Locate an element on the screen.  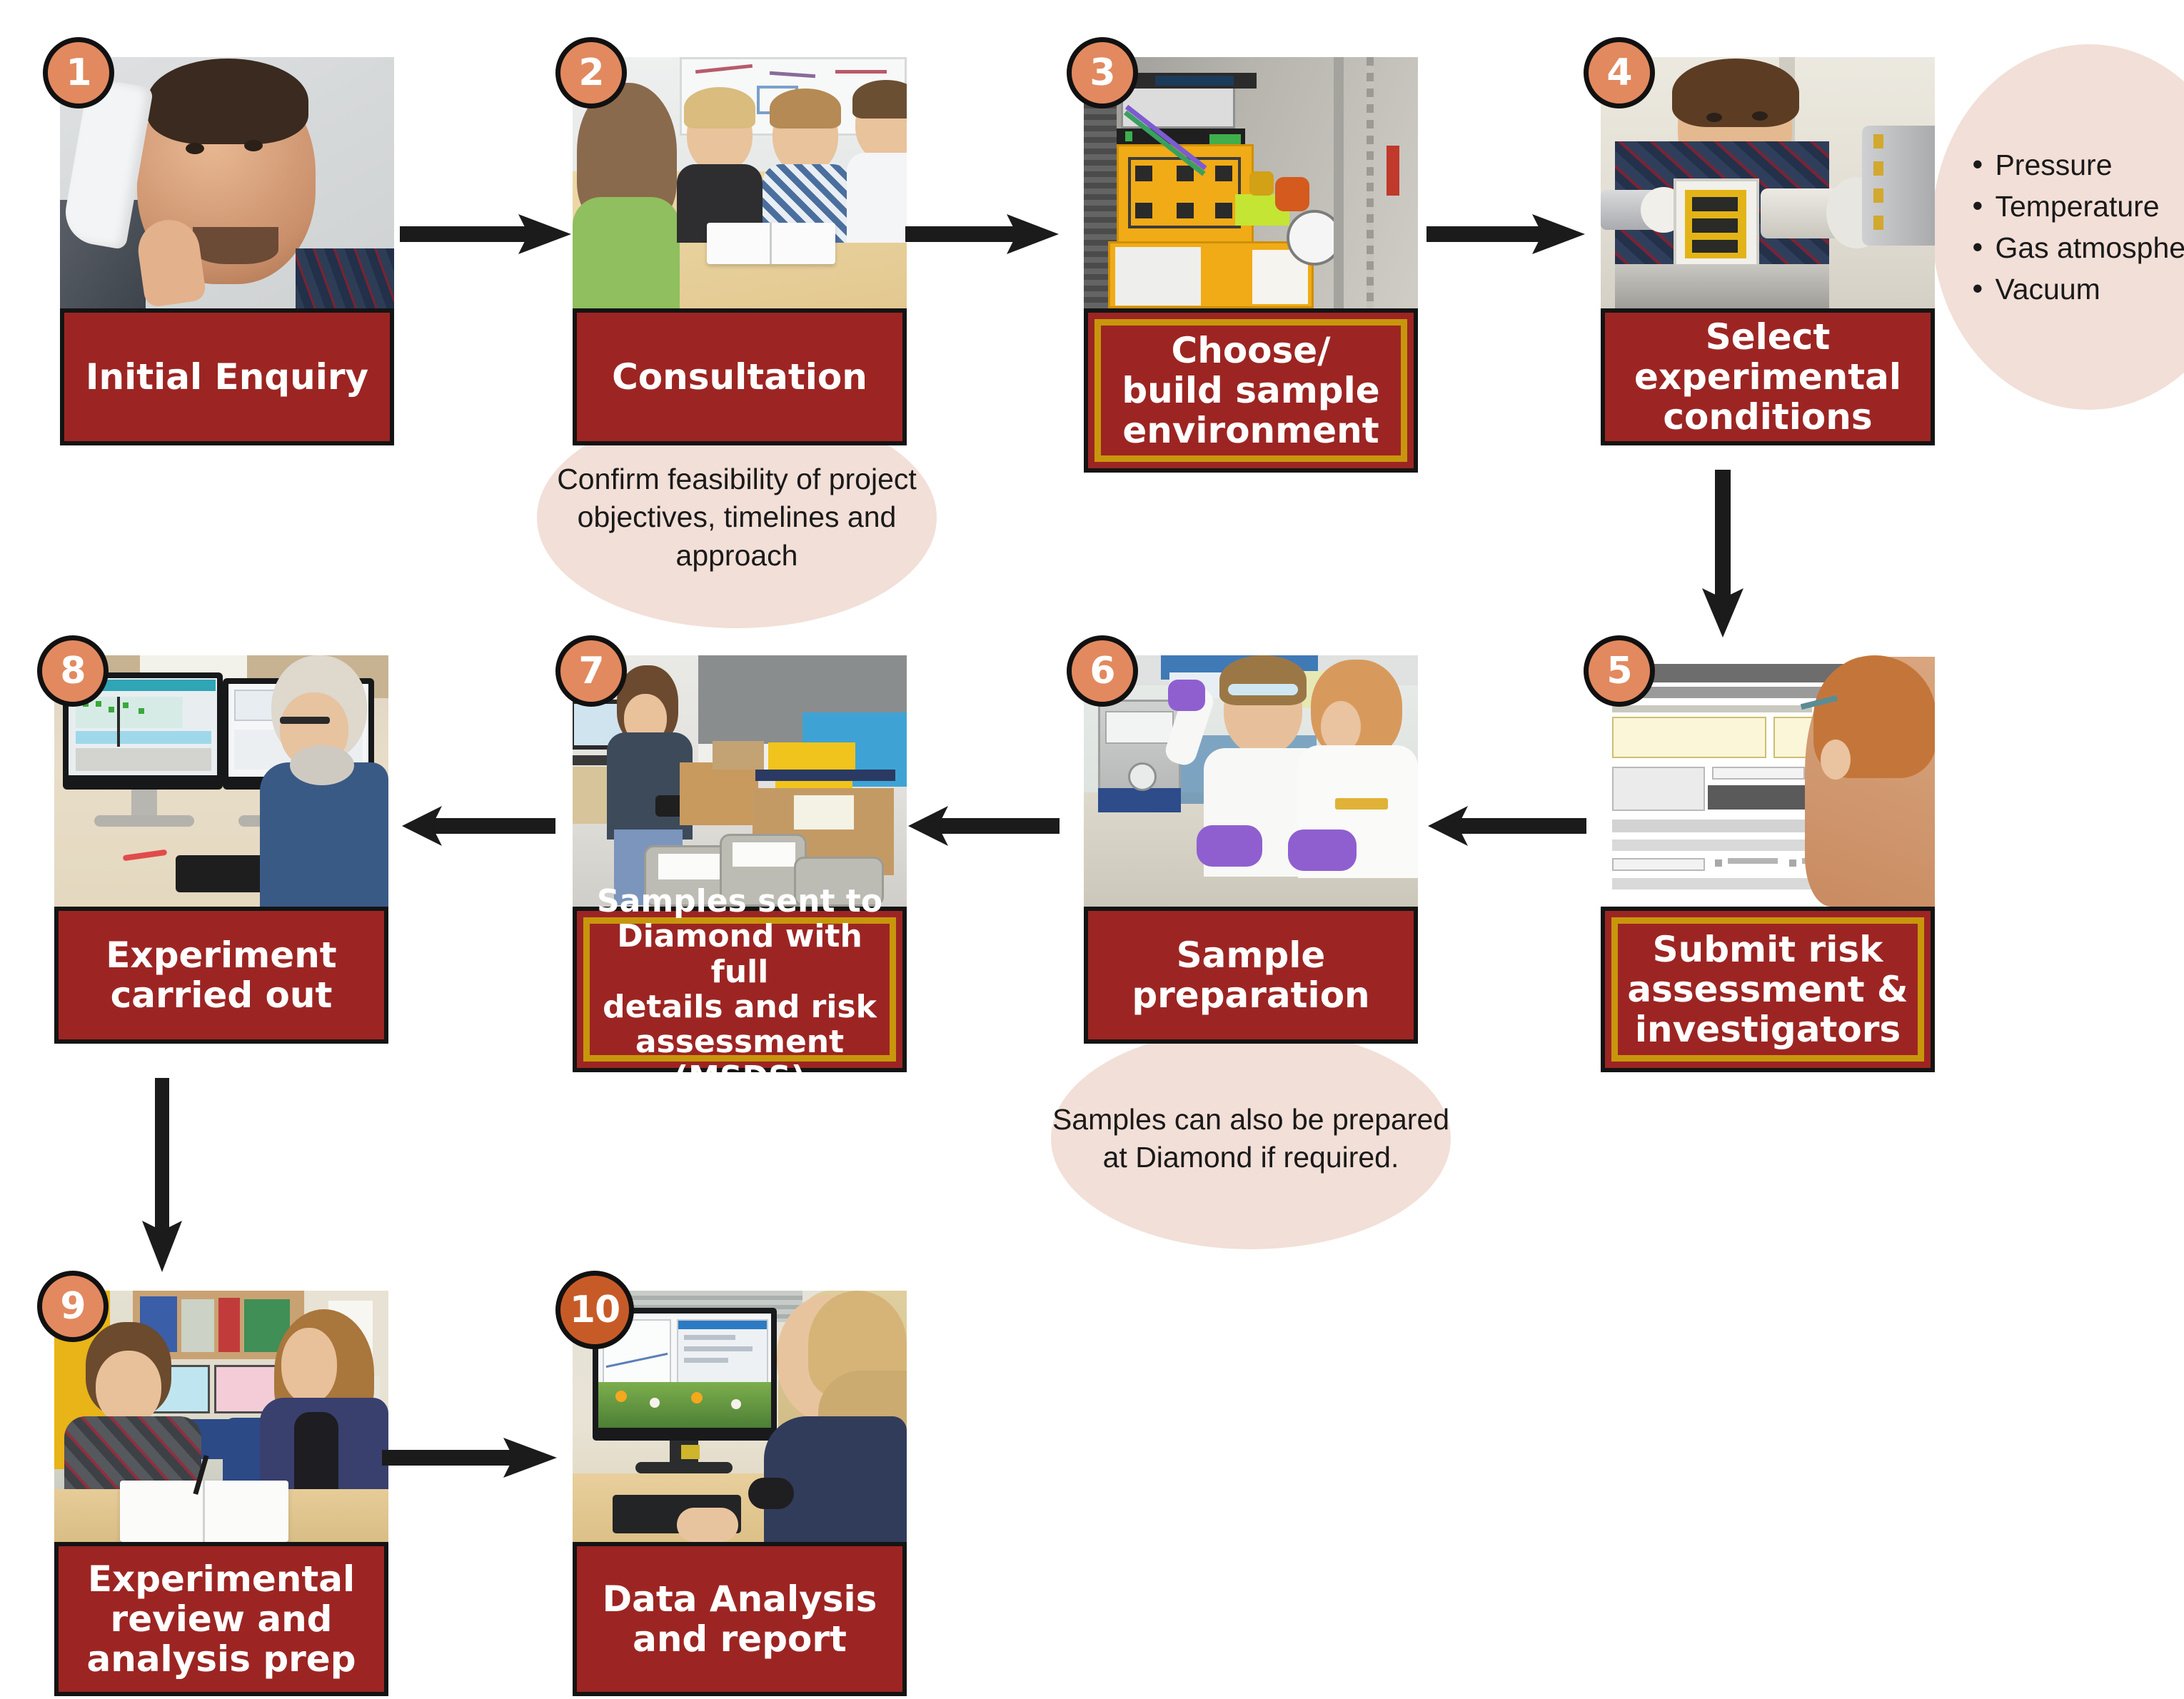
step-card-3: 3 Choose/ build sample environment is located at coordinates (1242, 255).